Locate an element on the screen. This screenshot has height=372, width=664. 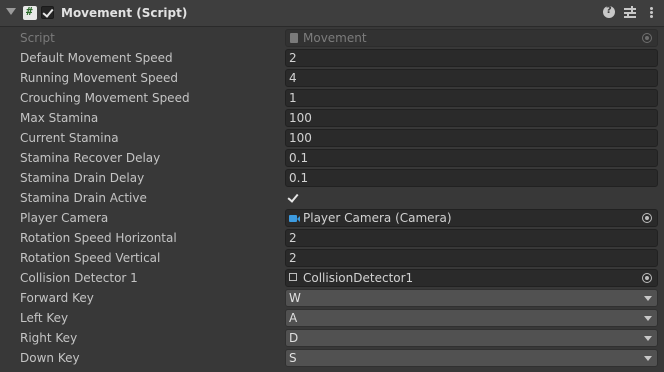
component-enabled-checkbox is located at coordinates (47, 12).